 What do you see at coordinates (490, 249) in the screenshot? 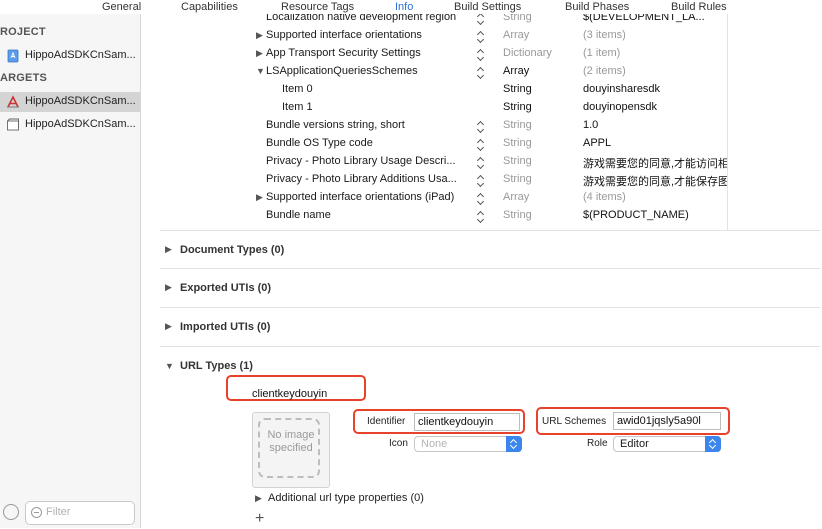
I see `section-document-types: ▶ Document Types (0)` at bounding box center [490, 249].